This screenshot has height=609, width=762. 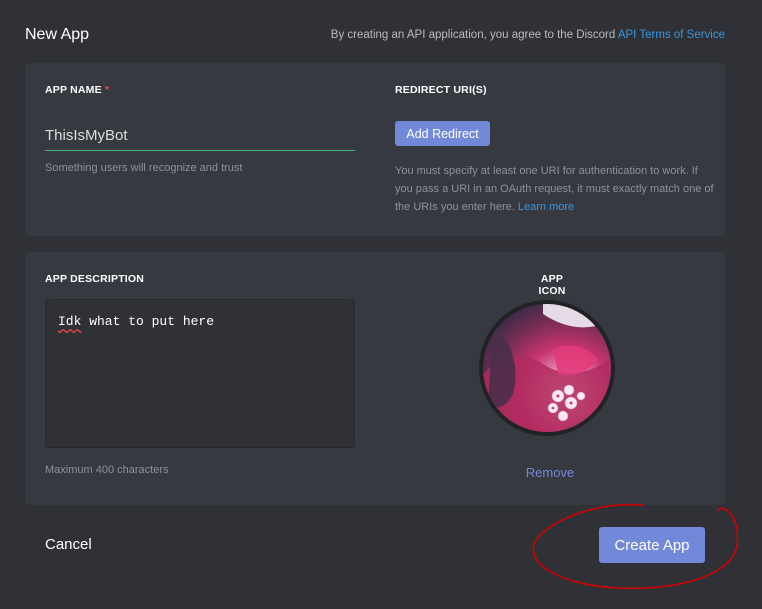 I want to click on app-name-input, so click(x=200, y=135).